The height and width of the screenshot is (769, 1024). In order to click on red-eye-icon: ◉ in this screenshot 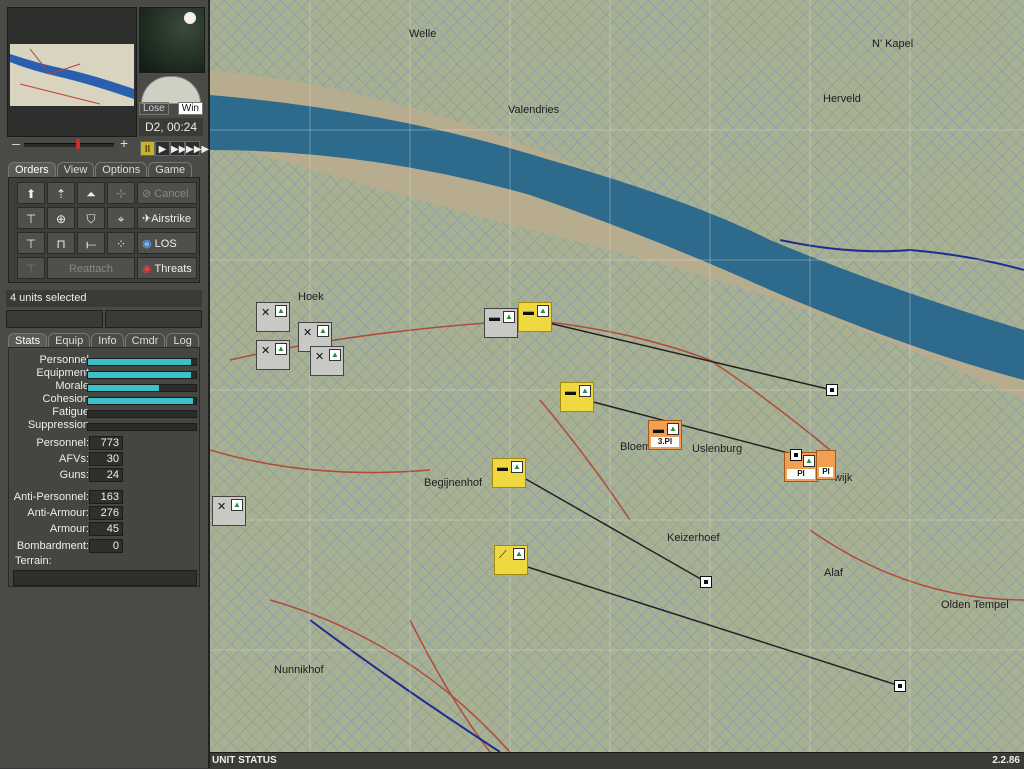, I will do `click(147, 269)`.